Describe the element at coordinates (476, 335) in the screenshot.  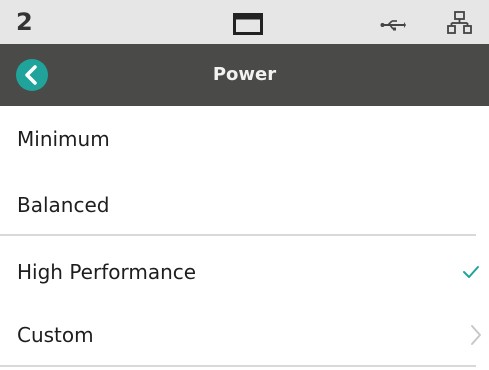
I see `chevron-right-icon` at that location.